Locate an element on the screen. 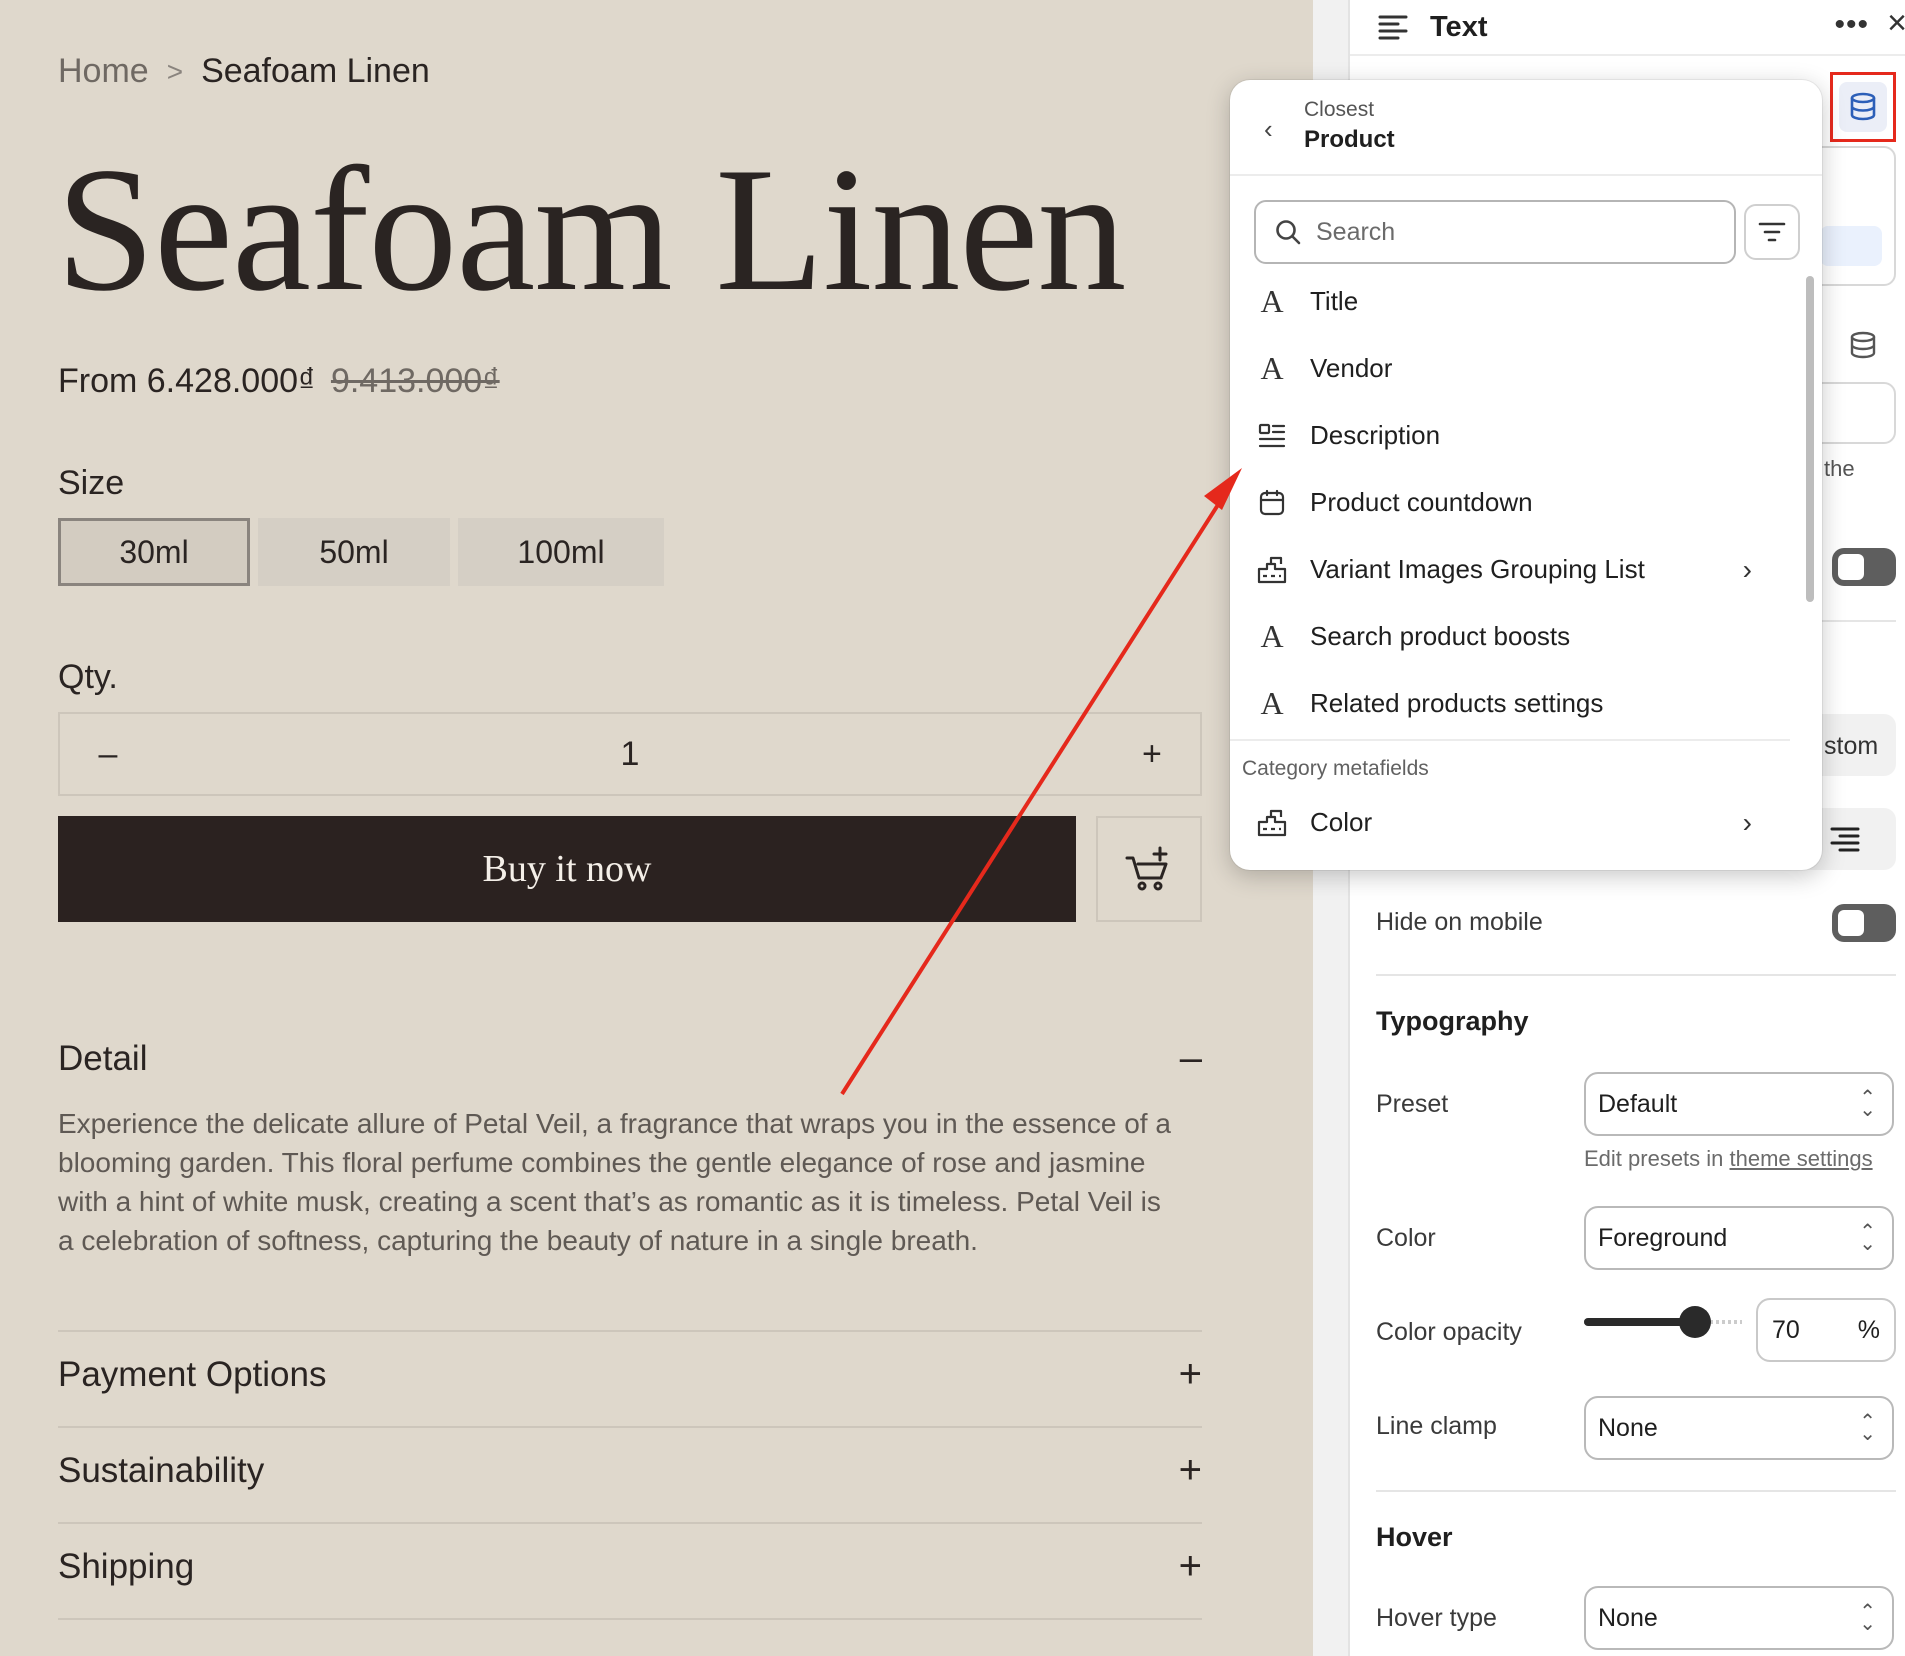 This screenshot has width=1905, height=1656. source-item-label: Variant Images Grouping List is located at coordinates (1477, 569).